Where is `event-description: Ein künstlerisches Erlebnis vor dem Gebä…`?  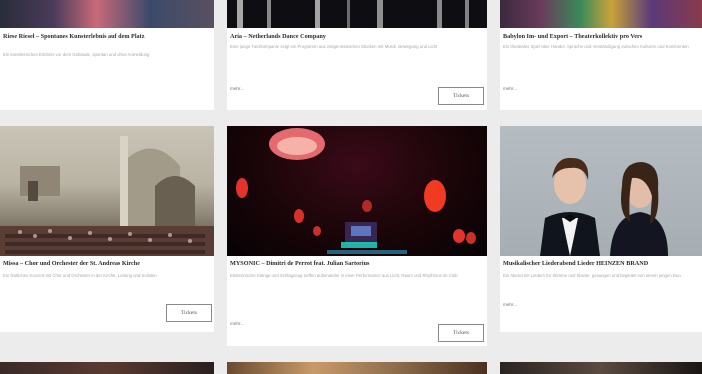
event-description: Ein künstlerisches Erlebnis vor dem Gebä… is located at coordinates (76, 54).